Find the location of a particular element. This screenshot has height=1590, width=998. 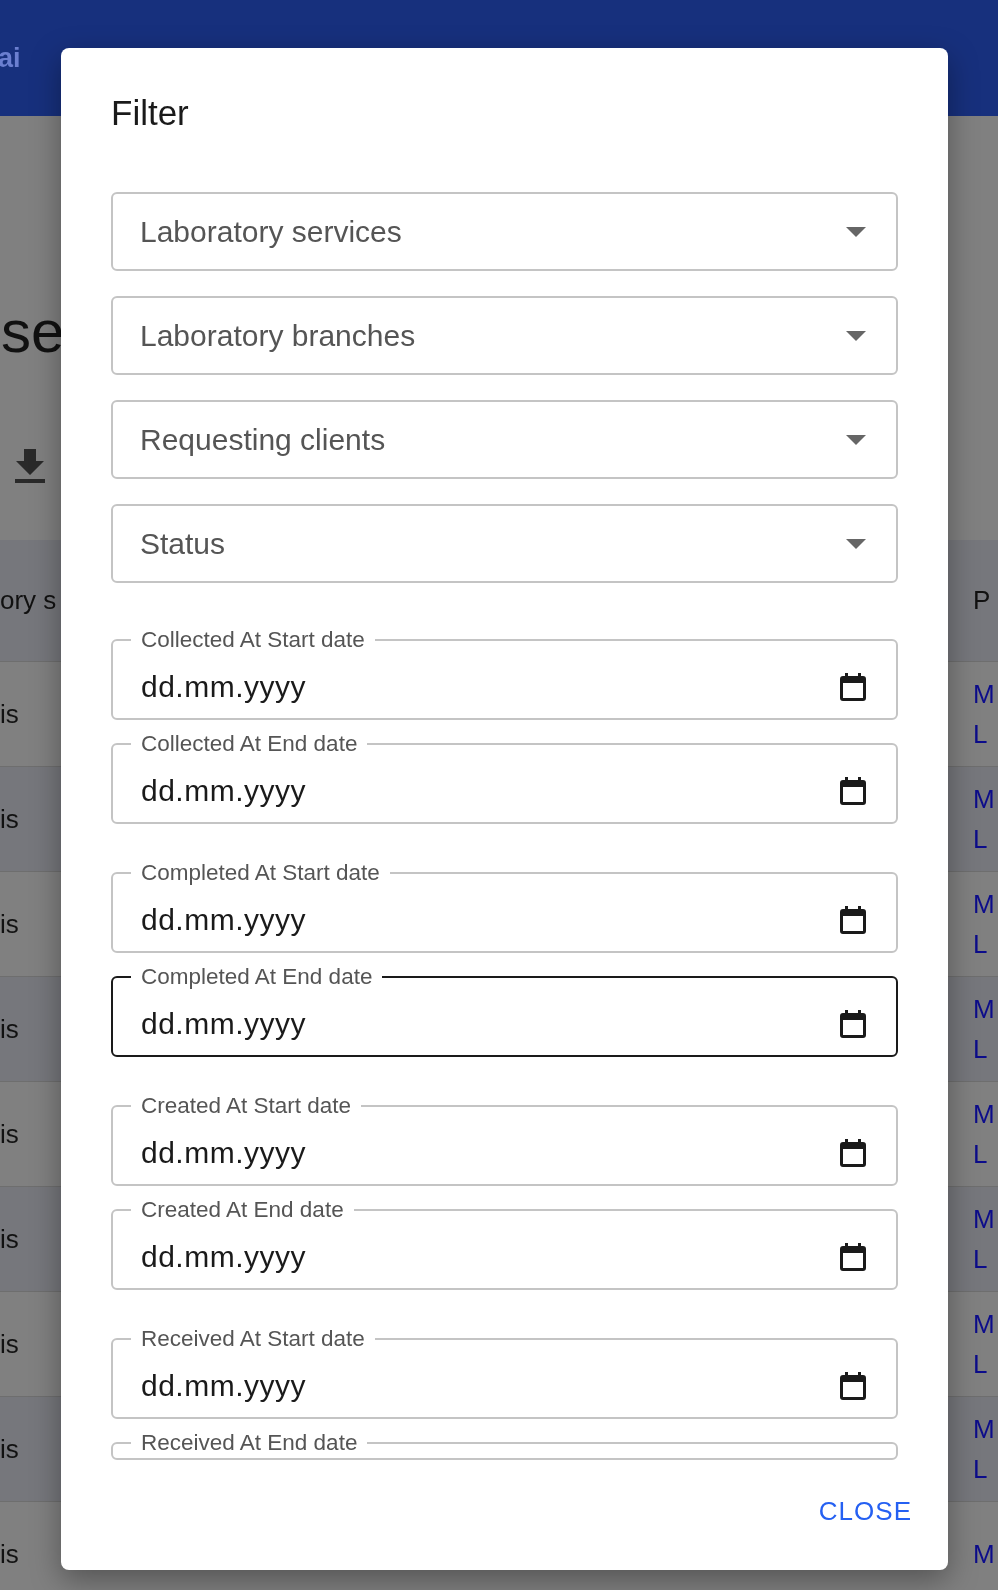

column-header: ory s is located at coordinates (28, 600).